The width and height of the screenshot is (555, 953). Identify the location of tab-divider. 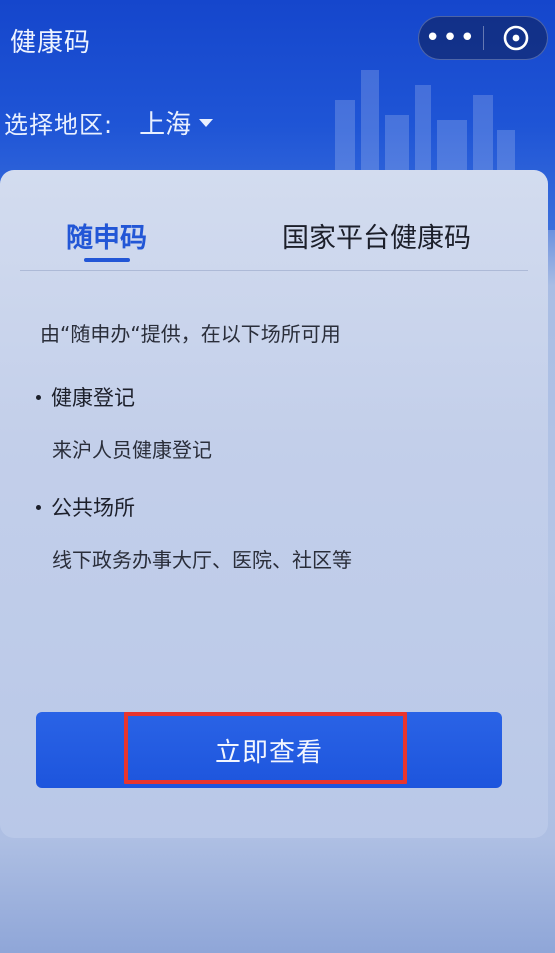
(274, 270).